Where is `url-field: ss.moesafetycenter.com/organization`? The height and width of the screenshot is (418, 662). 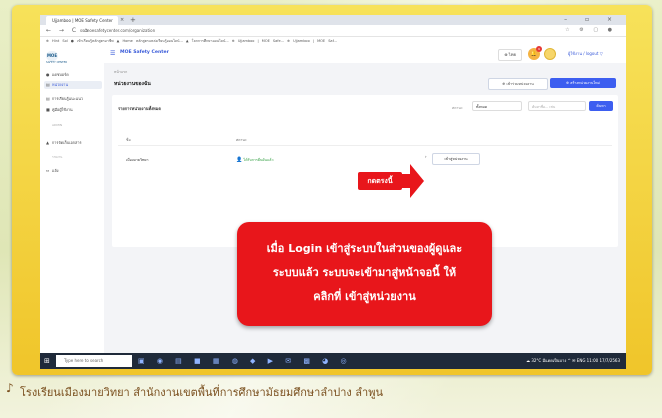 url-field: ss.moesafetycenter.com/organization is located at coordinates (310, 30).